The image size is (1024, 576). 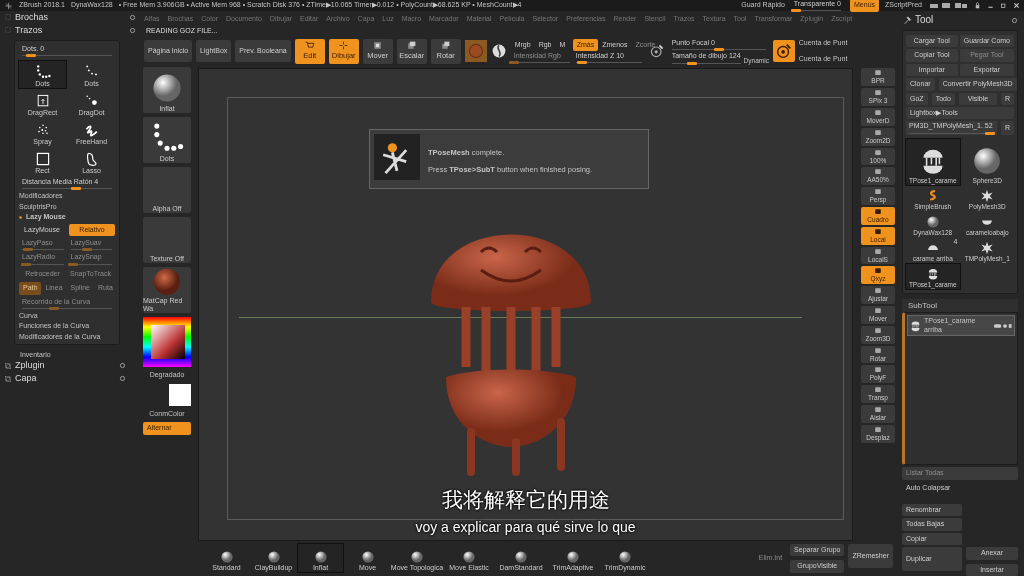 What do you see at coordinates (960, 305) in the screenshot?
I see `subtool-header: SubTool` at bounding box center [960, 305].